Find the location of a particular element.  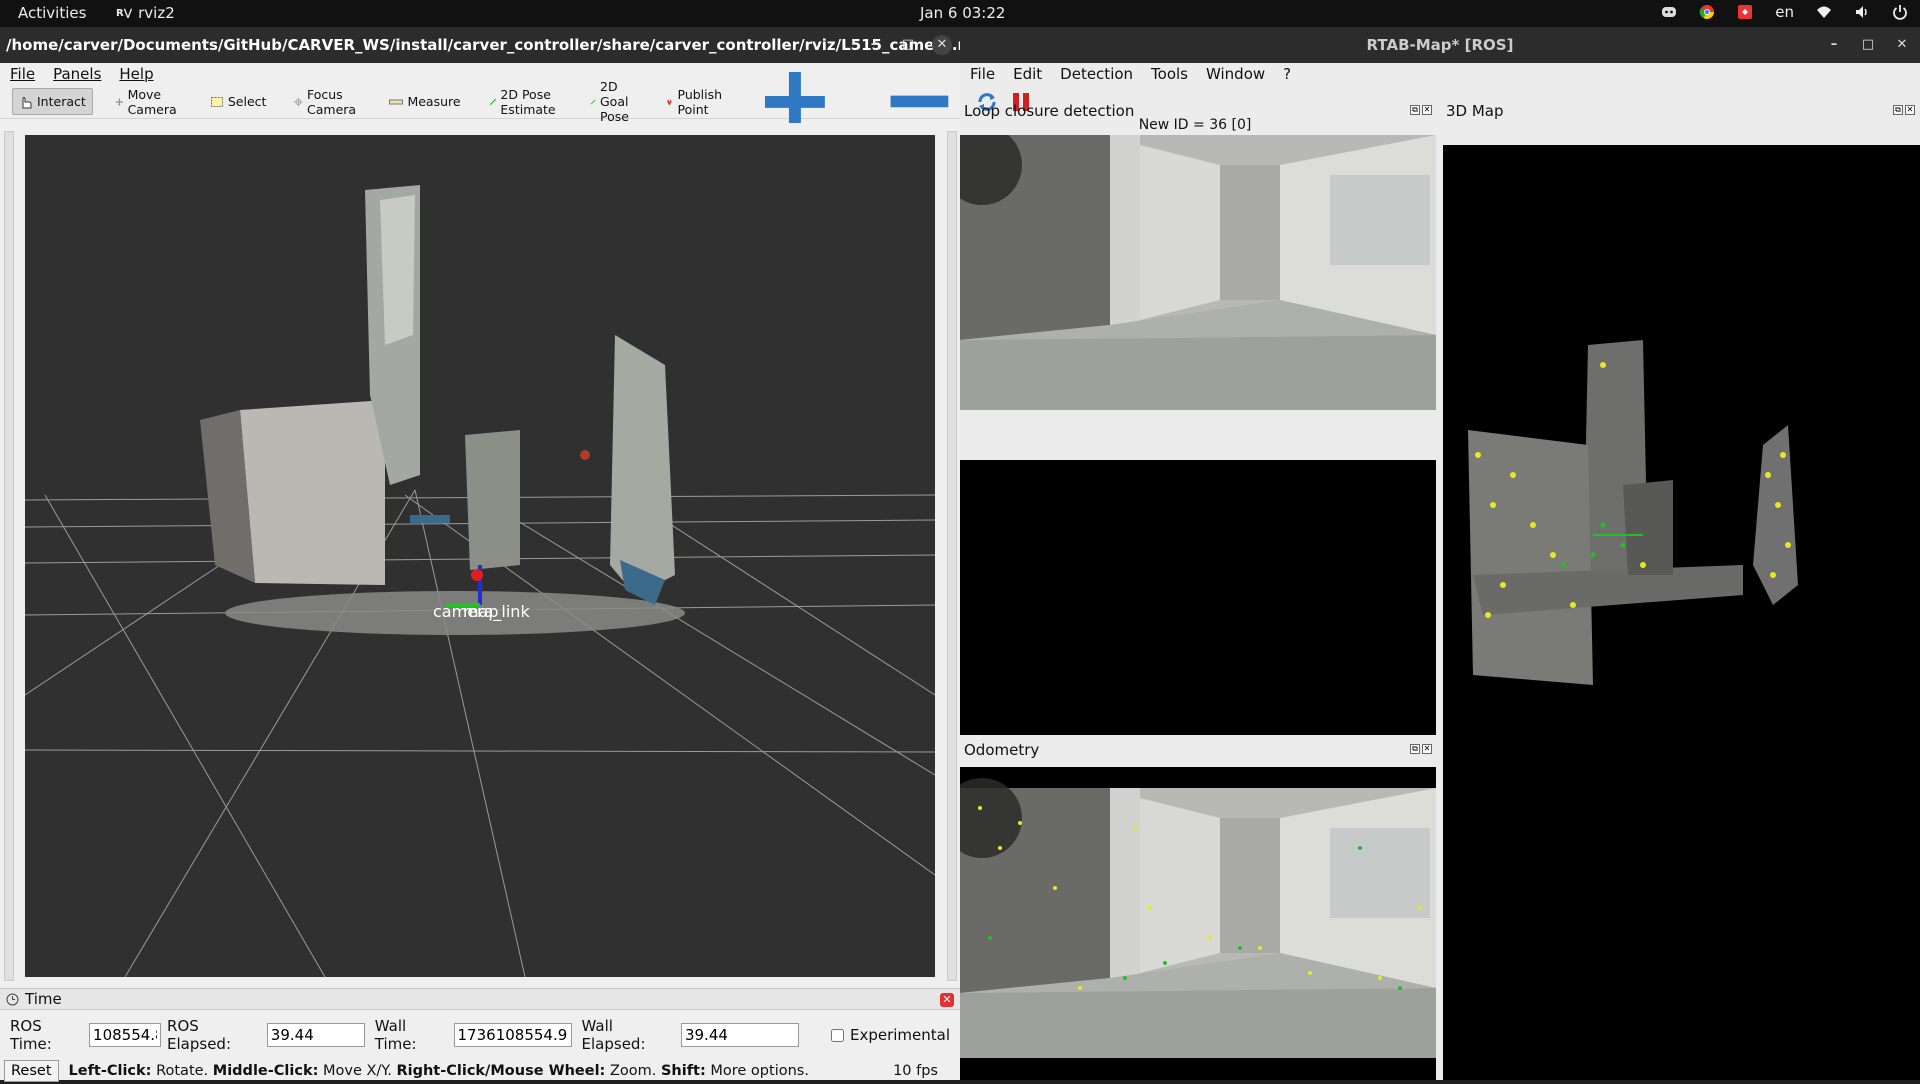

language-indicator: en is located at coordinates (1784, 12).